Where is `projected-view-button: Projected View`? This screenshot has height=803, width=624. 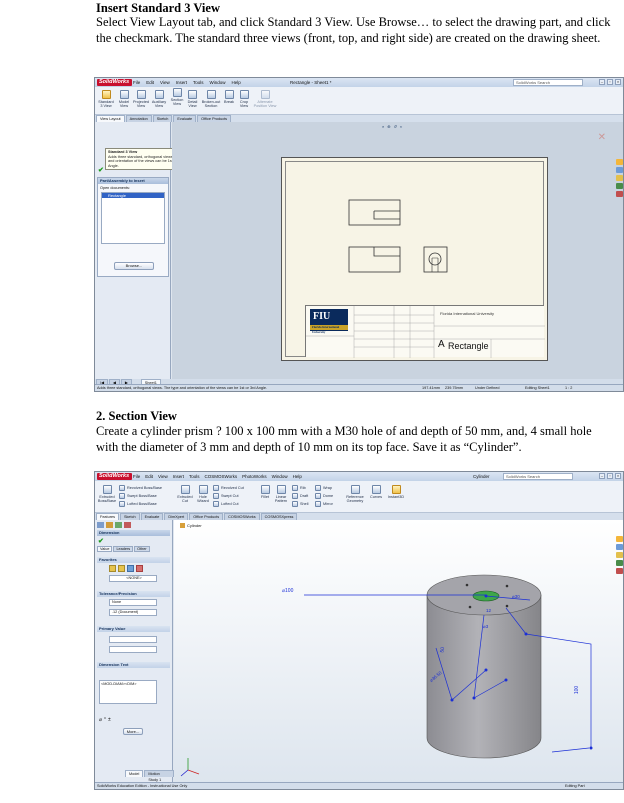 projected-view-button: Projected View is located at coordinates (141, 99).